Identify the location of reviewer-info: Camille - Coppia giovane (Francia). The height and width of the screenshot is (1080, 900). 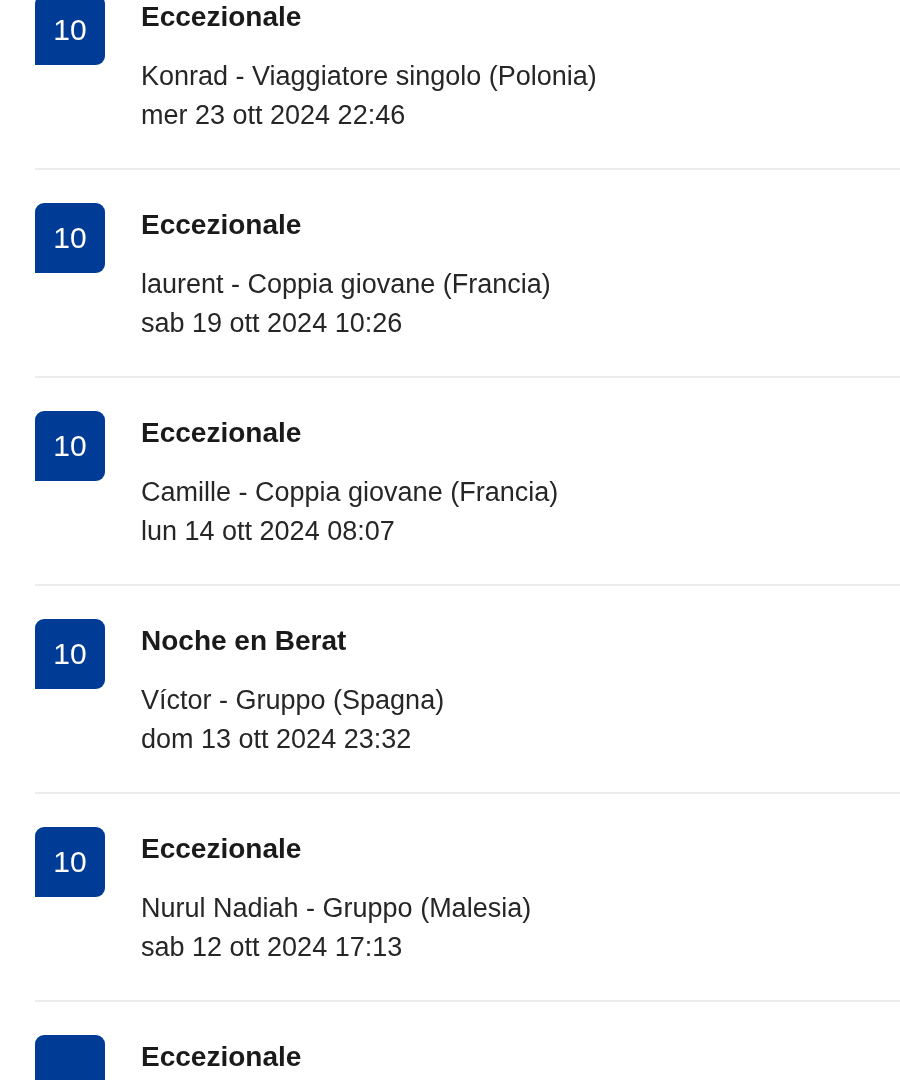
(350, 492).